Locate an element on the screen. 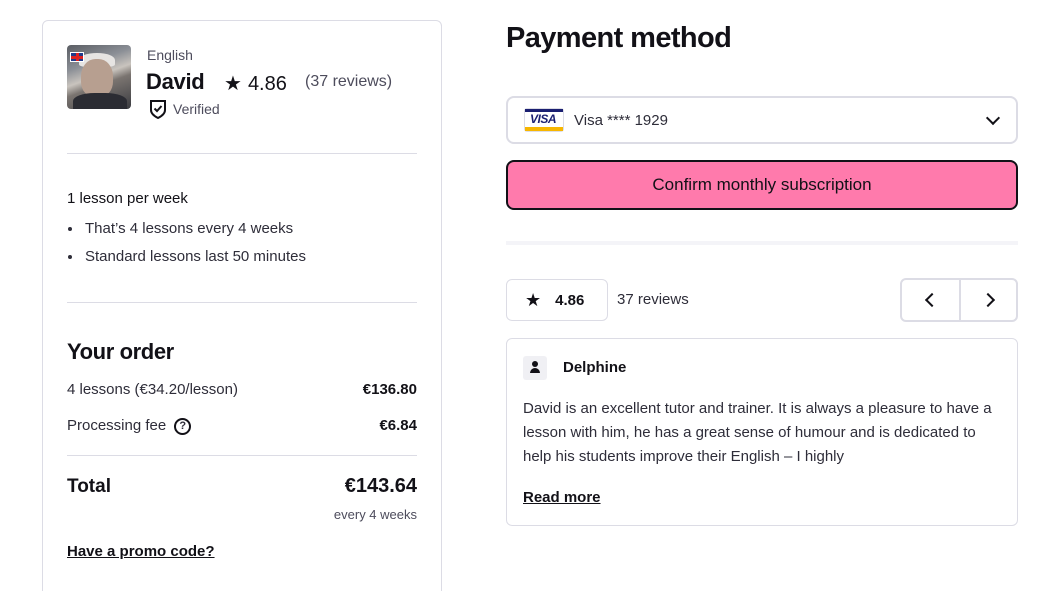 The width and height of the screenshot is (1053, 591). list-item: Standard lessons last 50 minutes is located at coordinates (194, 262).